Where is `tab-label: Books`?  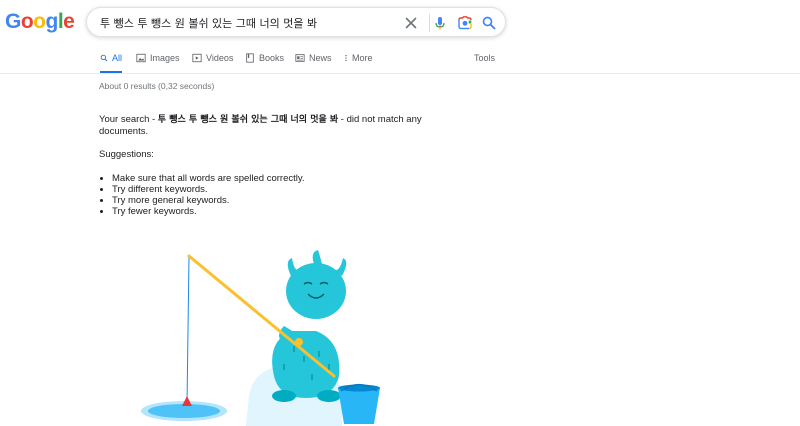
tab-label: Books is located at coordinates (272, 58).